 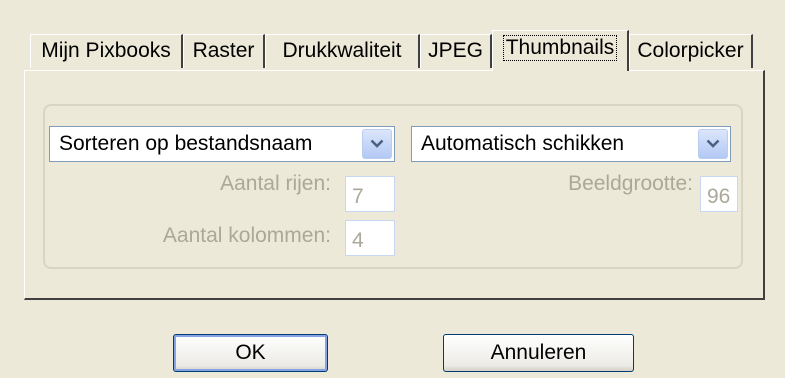 I want to click on tab-drukkwaliteit: Drukkwaliteit, so click(x=342, y=51).